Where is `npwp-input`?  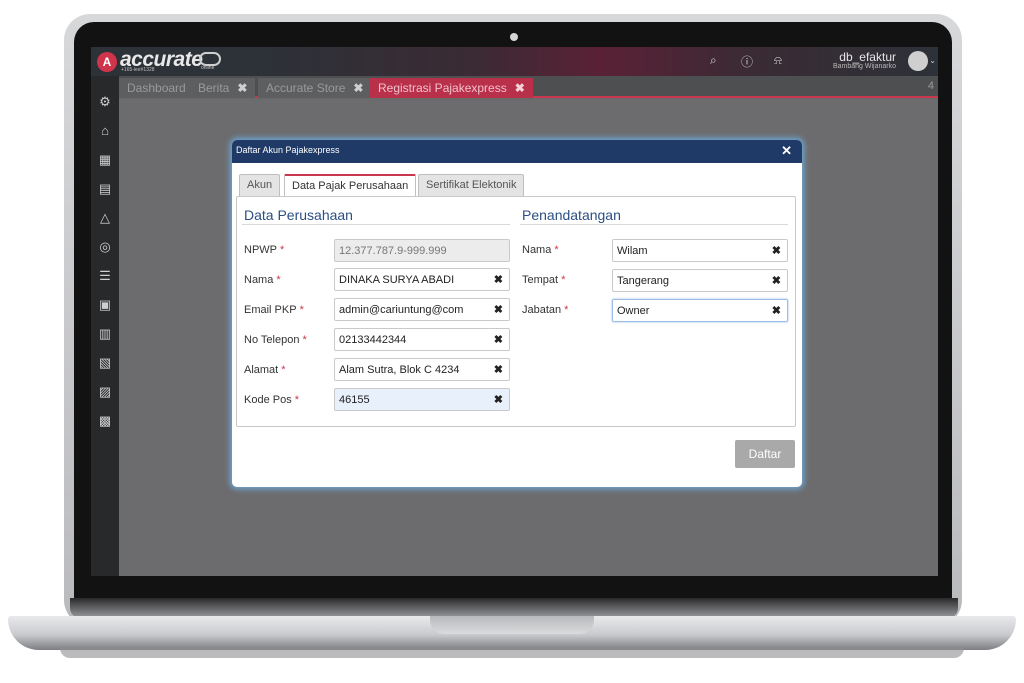 npwp-input is located at coordinates (422, 250).